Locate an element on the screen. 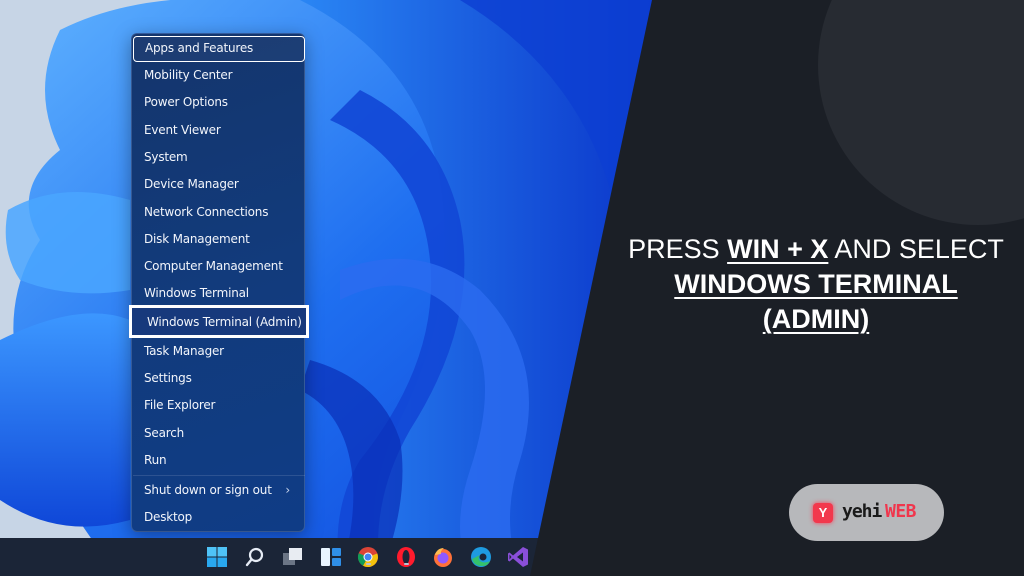 This screenshot has height=576, width=1024. menu-item-label: Apps and Features is located at coordinates (199, 48).